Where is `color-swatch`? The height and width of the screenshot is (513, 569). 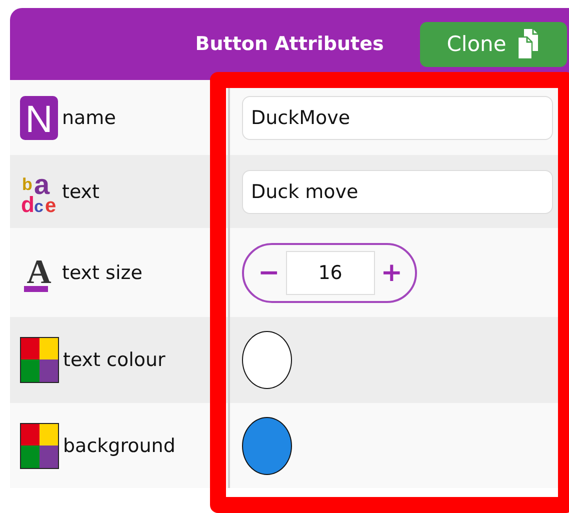
color-swatch is located at coordinates (267, 445).